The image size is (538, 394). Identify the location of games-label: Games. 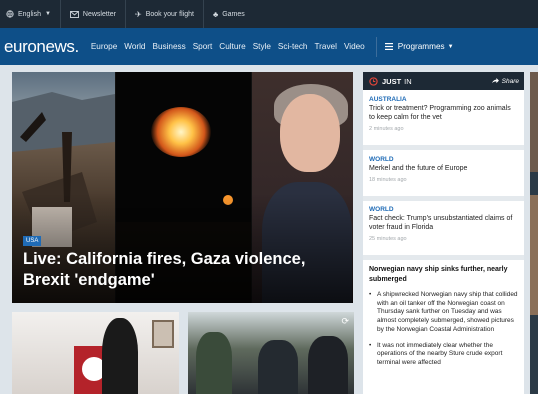
(233, 14).